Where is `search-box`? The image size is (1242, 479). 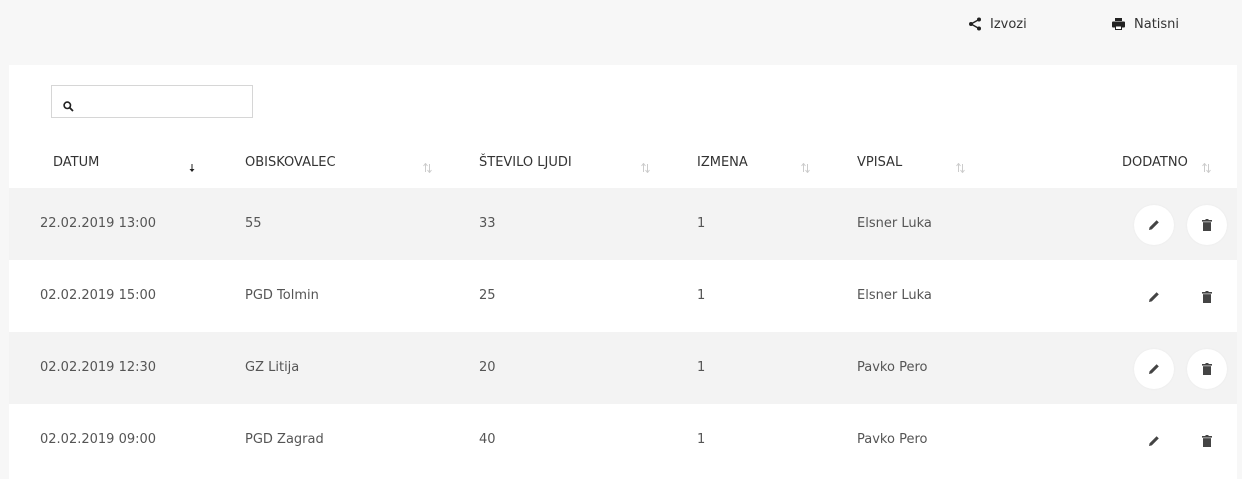
search-box is located at coordinates (152, 101).